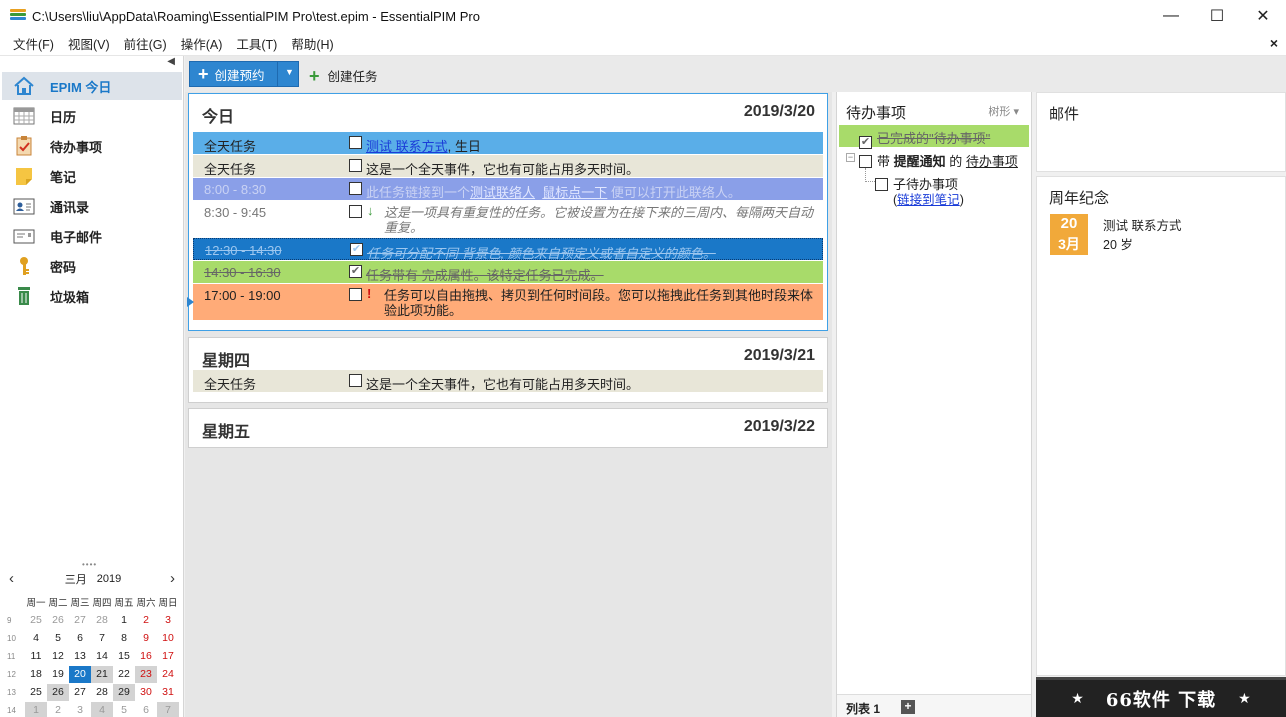 The height and width of the screenshot is (717, 1286). What do you see at coordinates (202, 43) in the screenshot?
I see `menu-actions: 操作(A)` at bounding box center [202, 43].